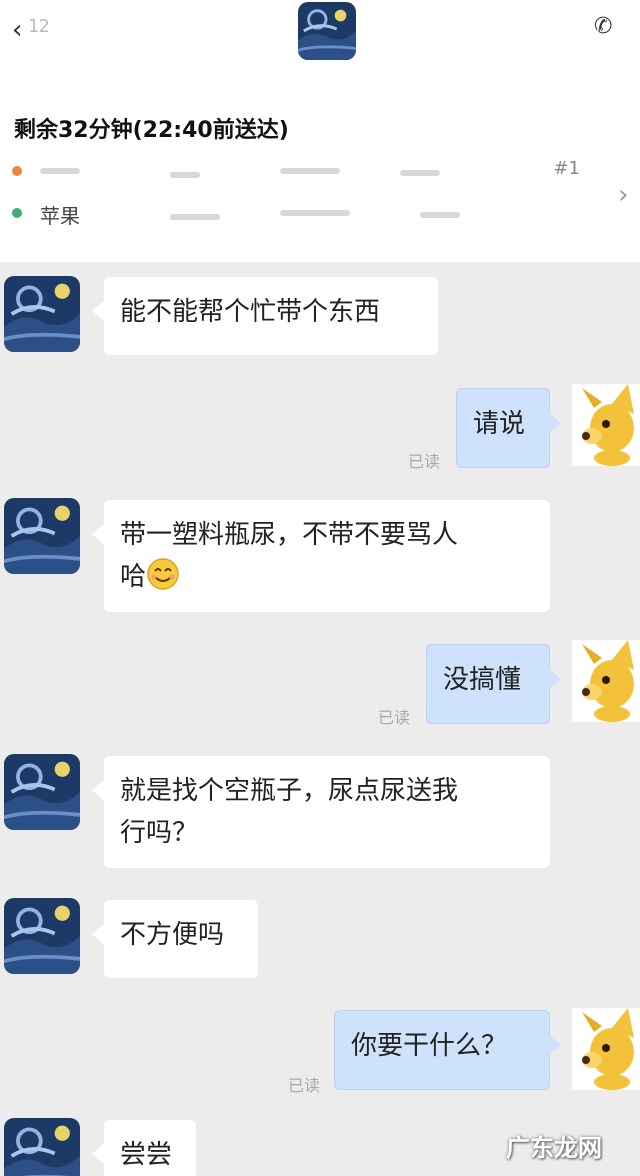 The height and width of the screenshot is (1176, 640). I want to click on pickup-dot-icon, so click(17, 171).